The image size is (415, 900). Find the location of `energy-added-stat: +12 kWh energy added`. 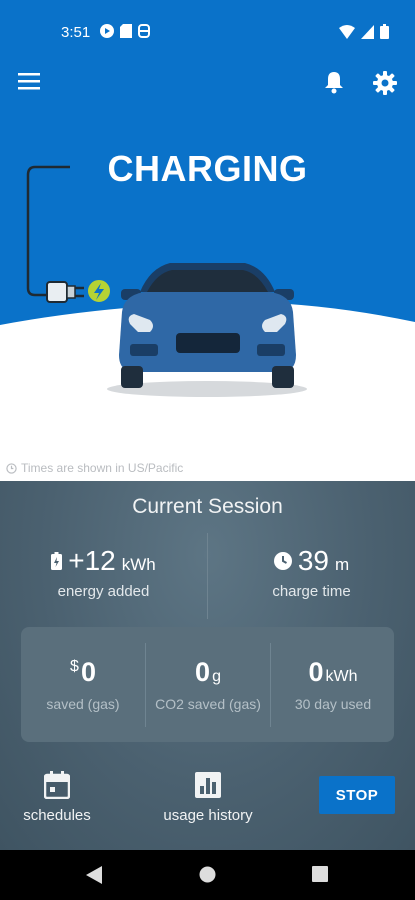

energy-added-stat: +12 kWh energy added is located at coordinates (103, 572).